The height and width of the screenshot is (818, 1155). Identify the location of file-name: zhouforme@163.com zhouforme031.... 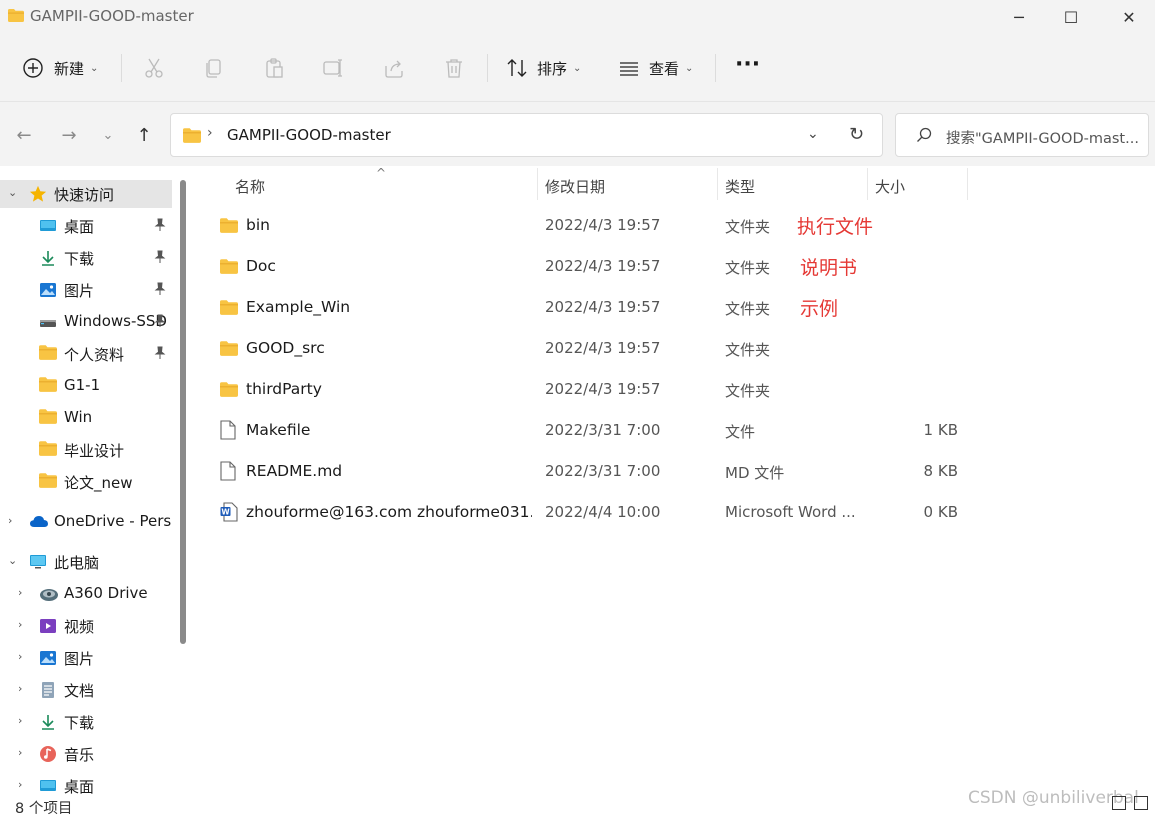
(389, 512).